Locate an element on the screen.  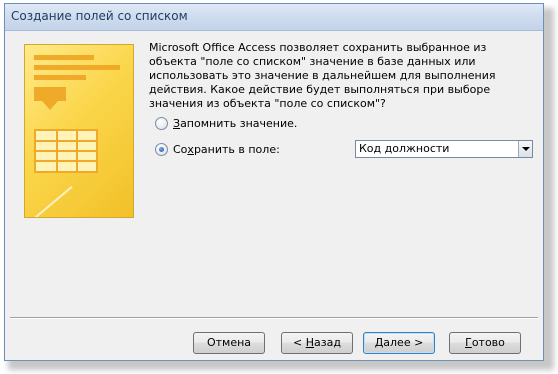
field-select-value: Код должности is located at coordinates (404, 148).